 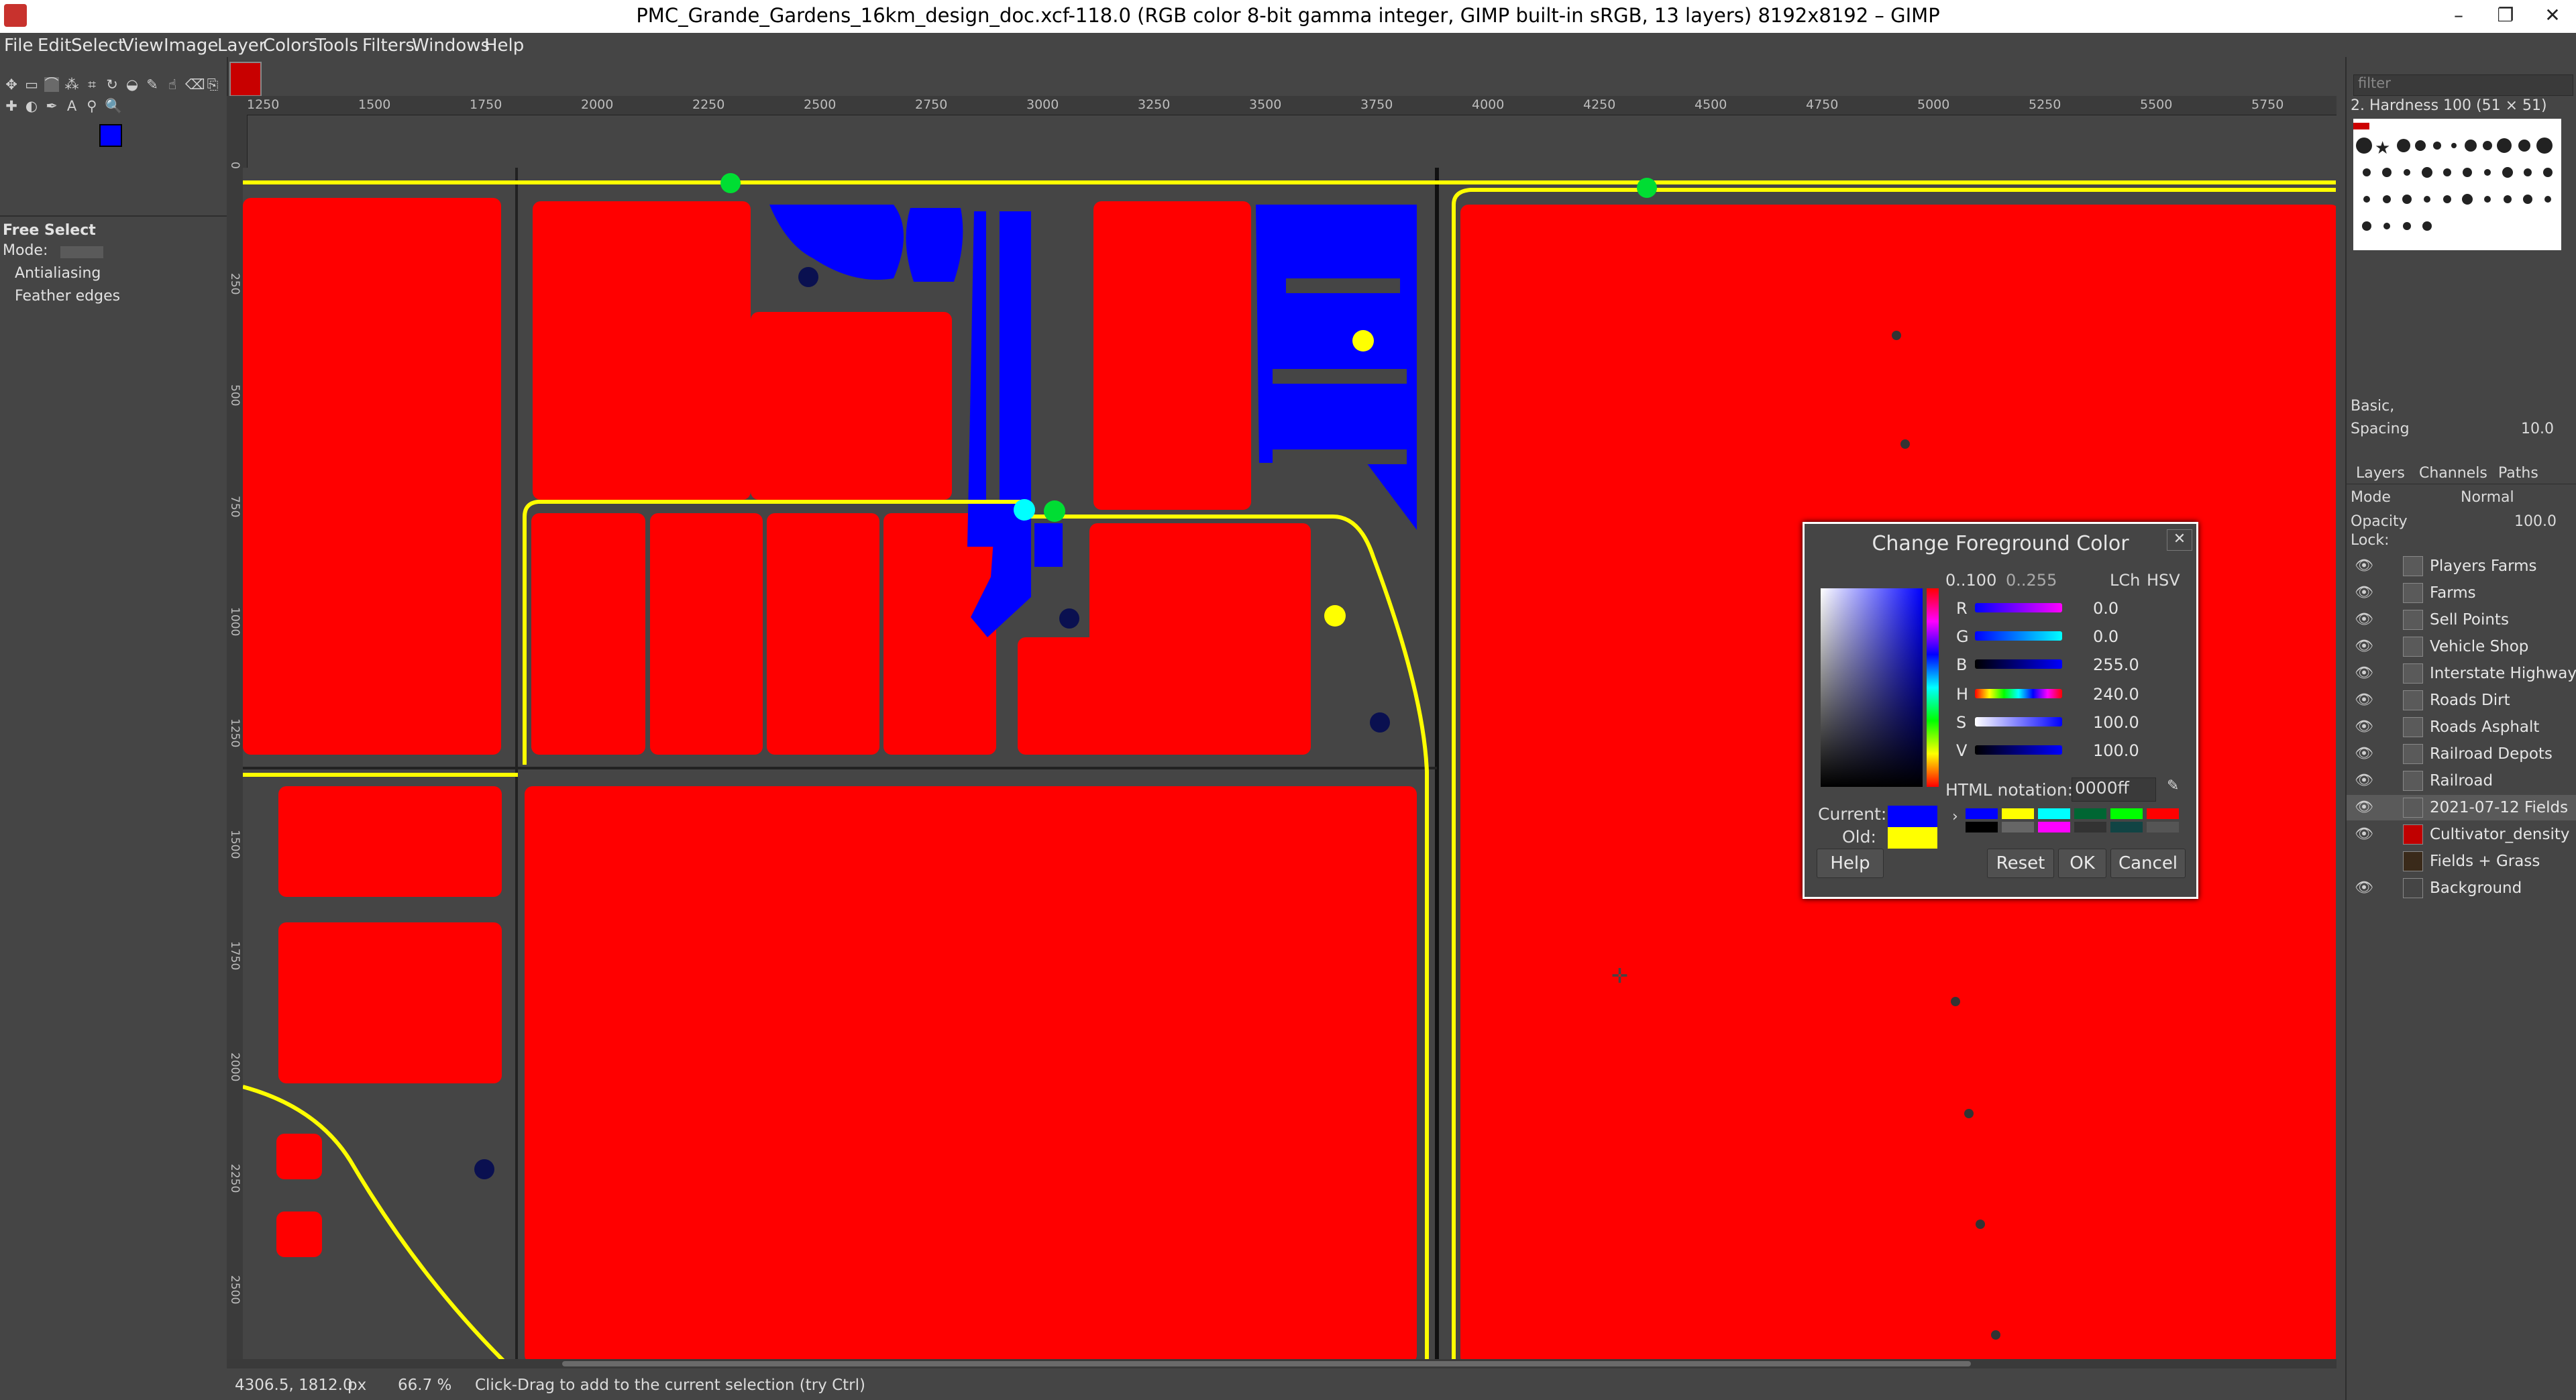 What do you see at coordinates (245, 79) in the screenshot?
I see `image-tab-thumbnail` at bounding box center [245, 79].